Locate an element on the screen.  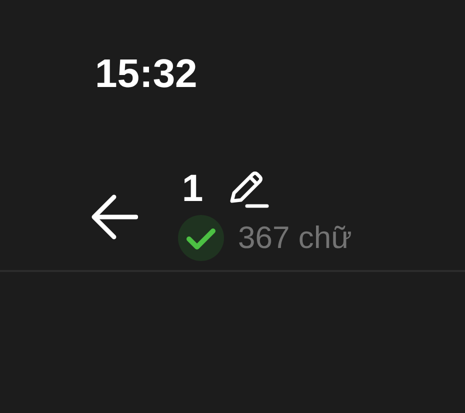
status-time: 15:32 is located at coordinates (146, 74).